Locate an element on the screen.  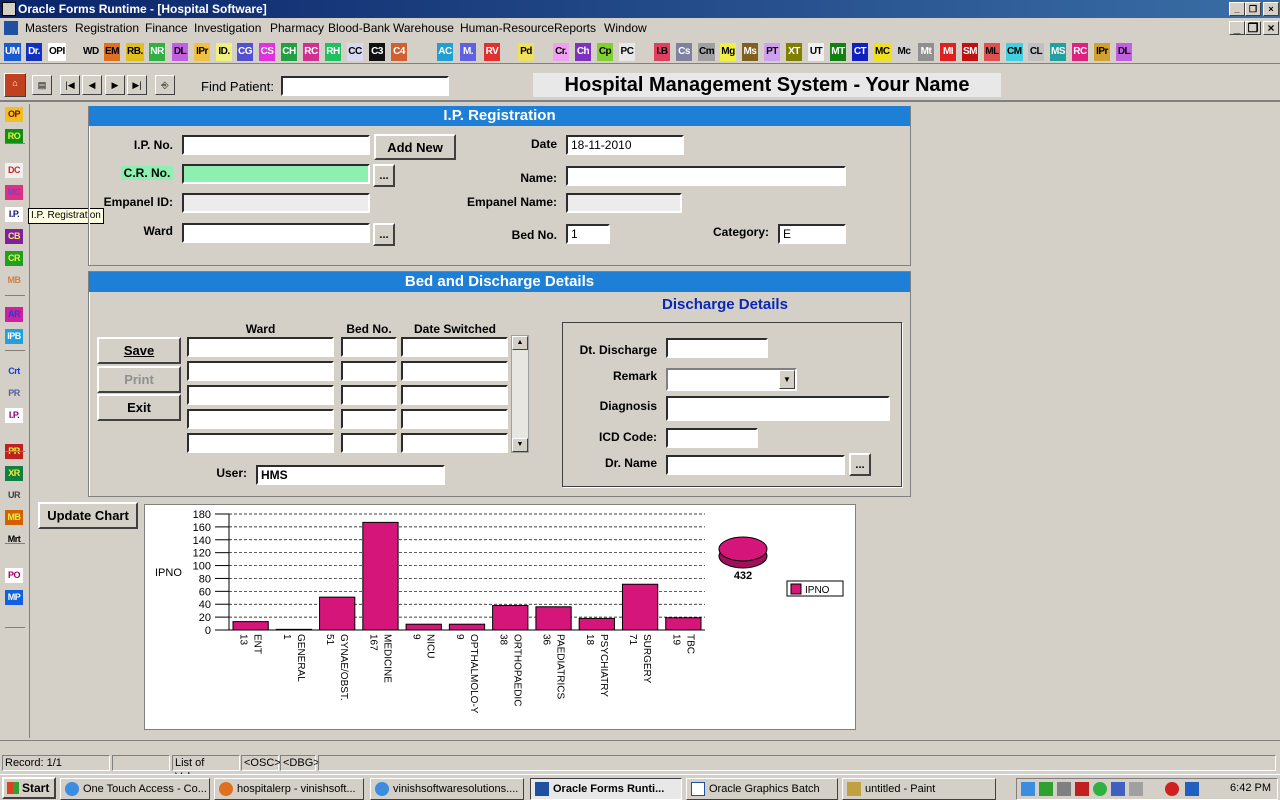
tray-app-icon is located at coordinates (1046, 789).